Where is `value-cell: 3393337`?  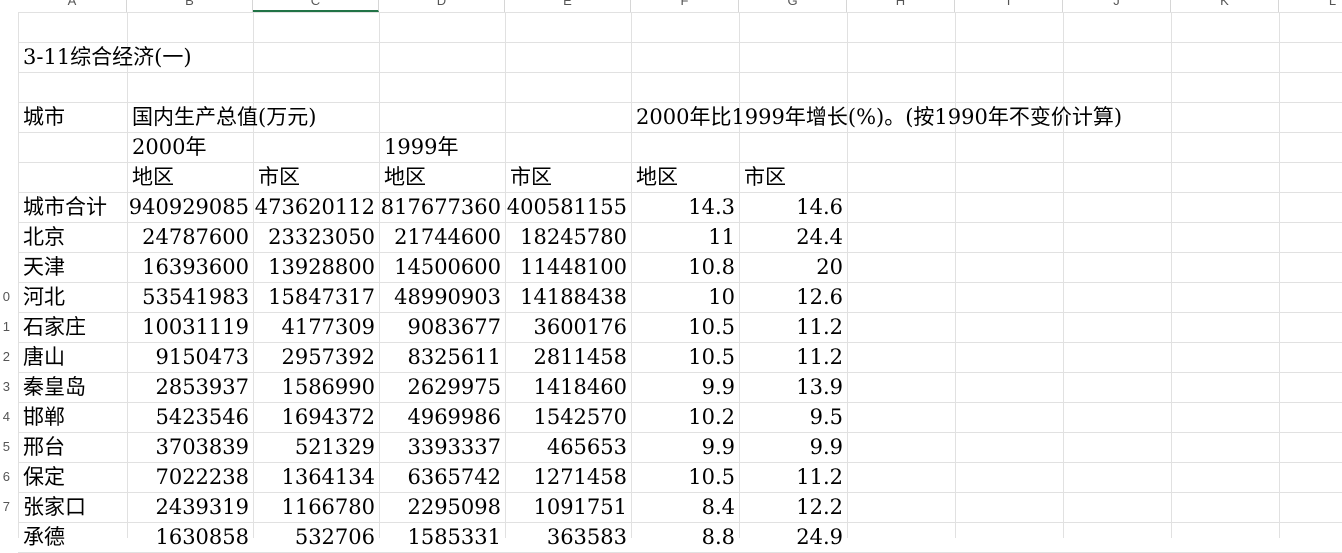 value-cell: 3393337 is located at coordinates (442, 447).